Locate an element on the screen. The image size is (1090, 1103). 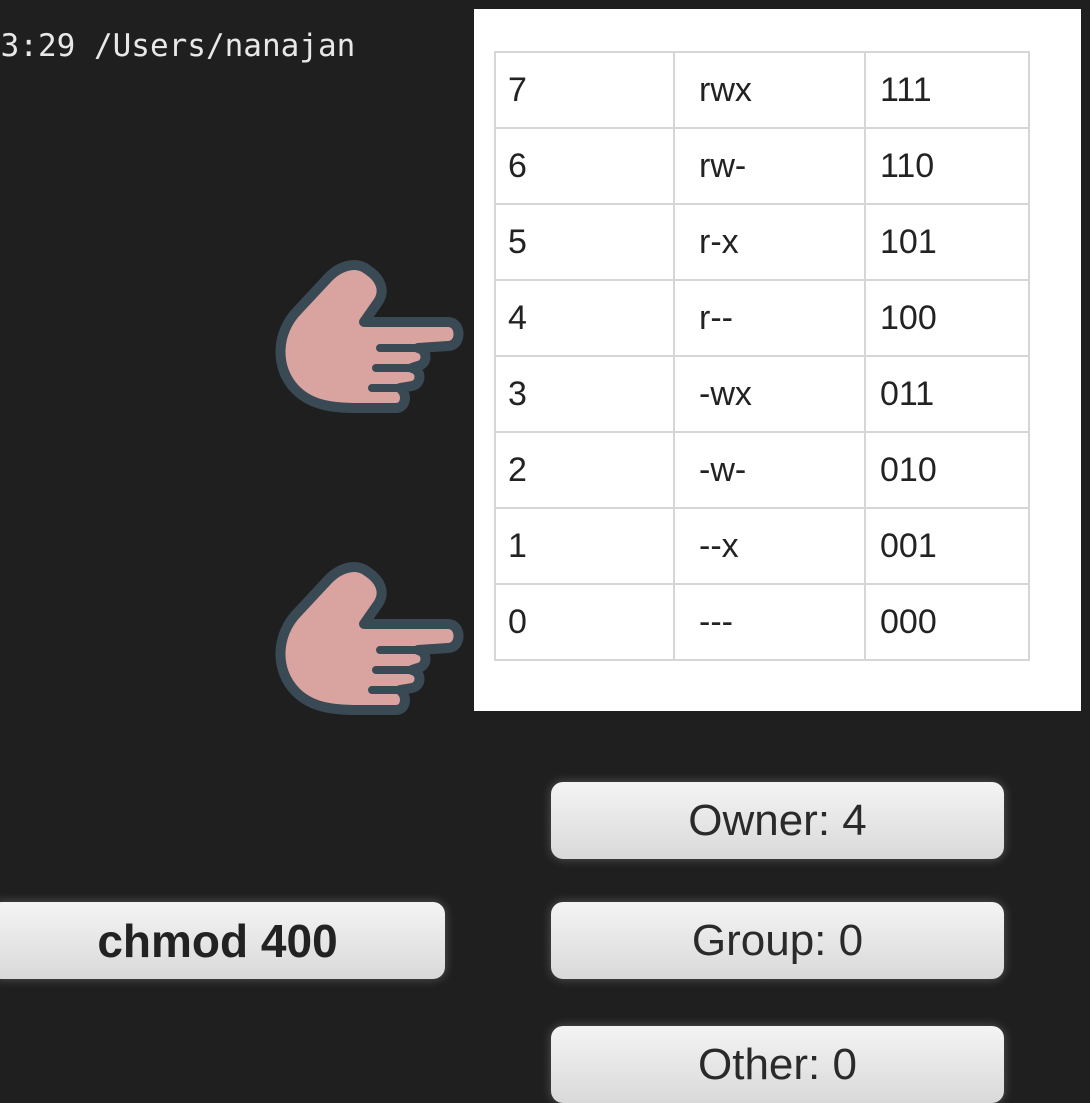
owner-permission-label: Owner: 4 is located at coordinates (777, 820).